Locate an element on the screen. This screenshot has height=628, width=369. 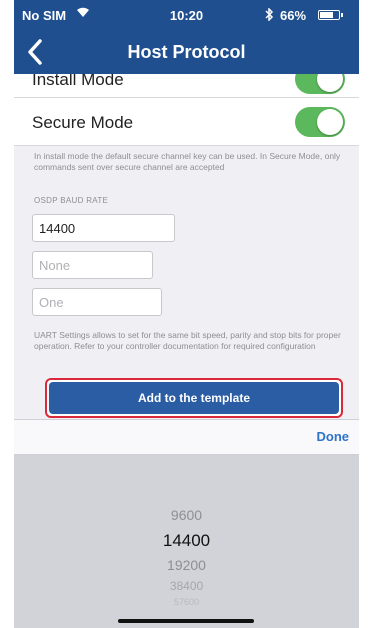
clock: 10:20 is located at coordinates (186, 15).